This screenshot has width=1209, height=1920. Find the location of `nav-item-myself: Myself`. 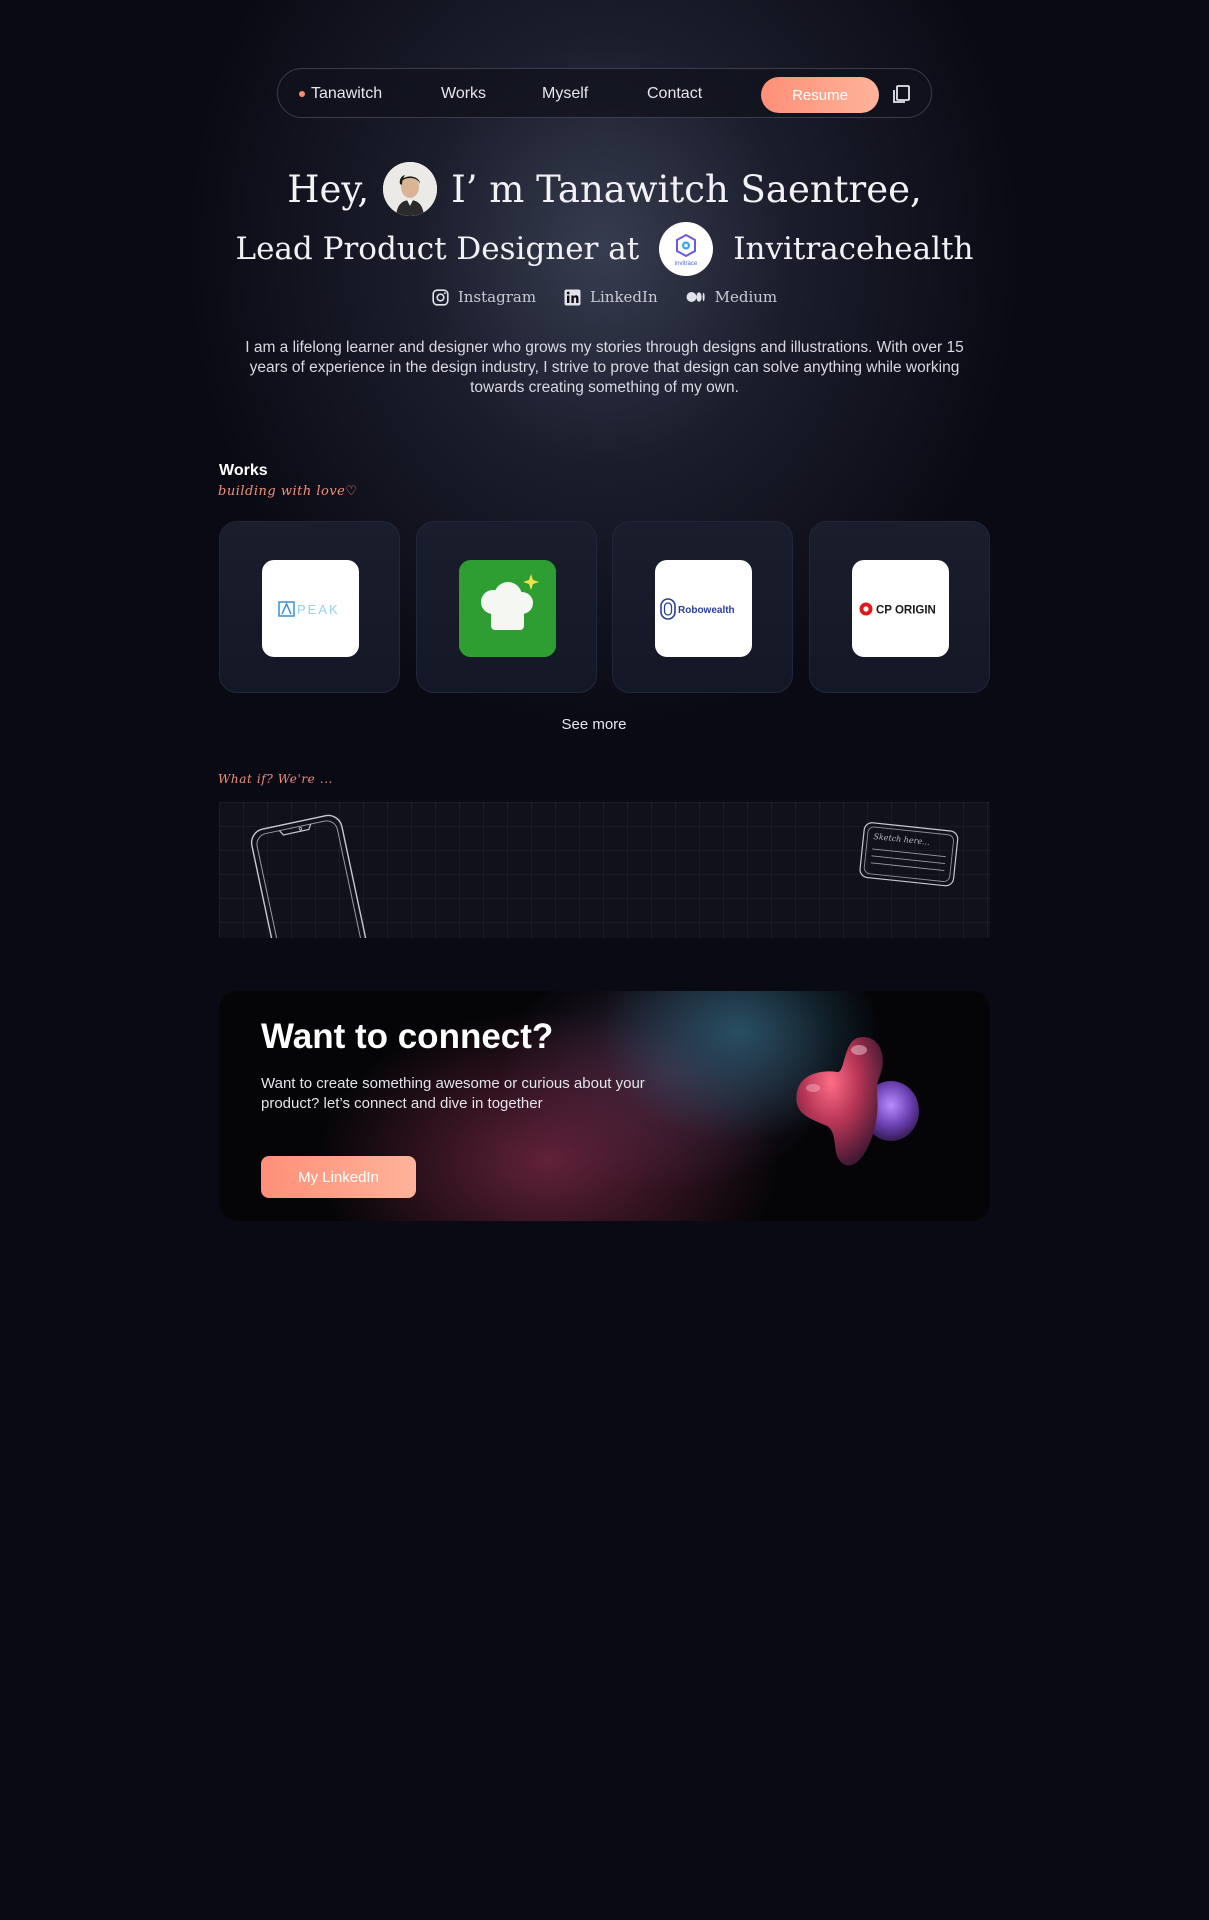

nav-item-myself: Myself is located at coordinates (565, 94).